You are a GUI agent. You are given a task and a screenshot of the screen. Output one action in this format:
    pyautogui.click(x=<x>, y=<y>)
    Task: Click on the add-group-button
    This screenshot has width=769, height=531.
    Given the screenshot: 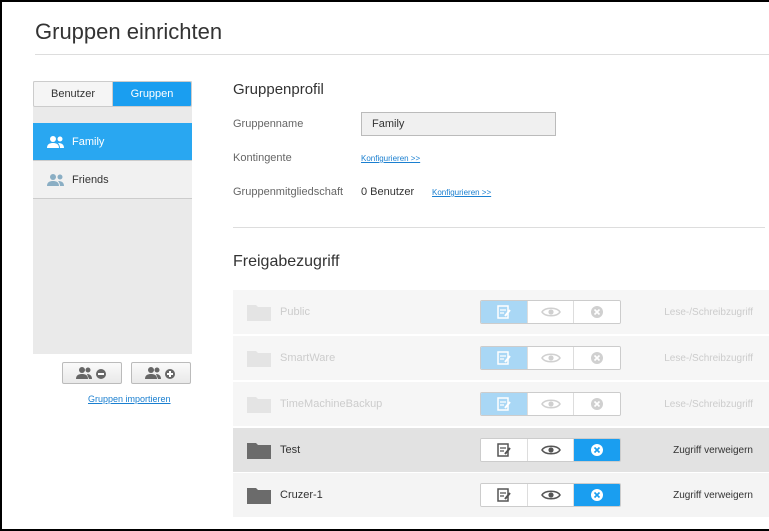 What is the action you would take?
    pyautogui.click(x=161, y=373)
    